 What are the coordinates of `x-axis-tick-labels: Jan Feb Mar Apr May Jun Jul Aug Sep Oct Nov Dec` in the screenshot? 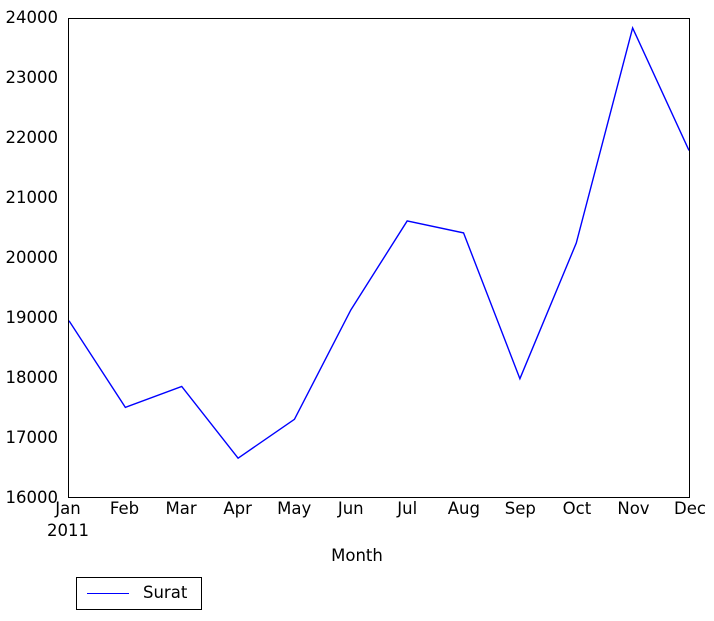 It's located at (357, 520).